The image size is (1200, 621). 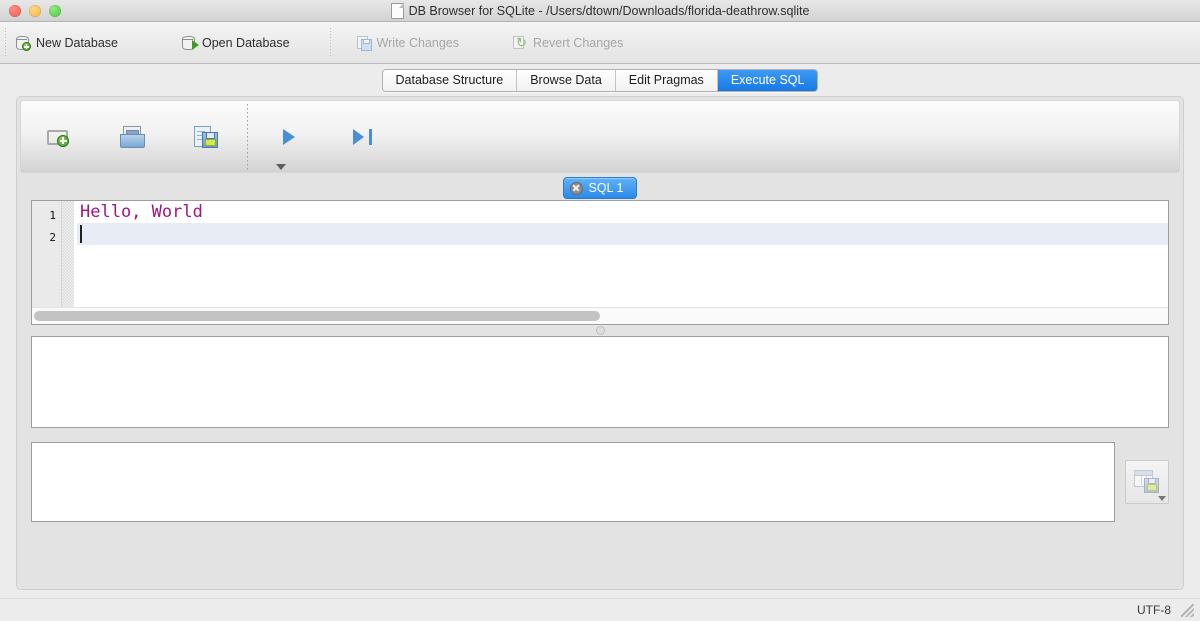 I want to click on sql-toolbar, so click(x=600, y=136).